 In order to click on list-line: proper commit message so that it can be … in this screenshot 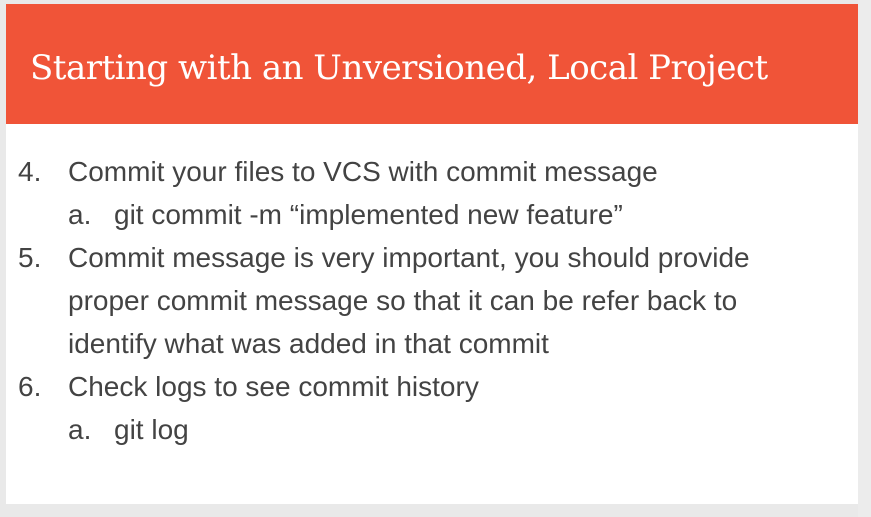, I will do `click(403, 300)`.